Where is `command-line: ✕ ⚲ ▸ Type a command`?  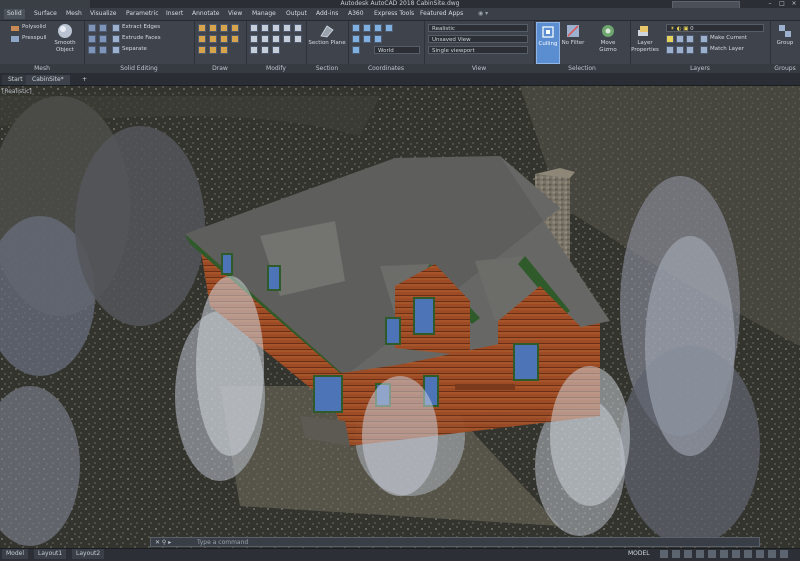
command-line: ✕ ⚲ ▸ Type a command is located at coordinates (455, 542).